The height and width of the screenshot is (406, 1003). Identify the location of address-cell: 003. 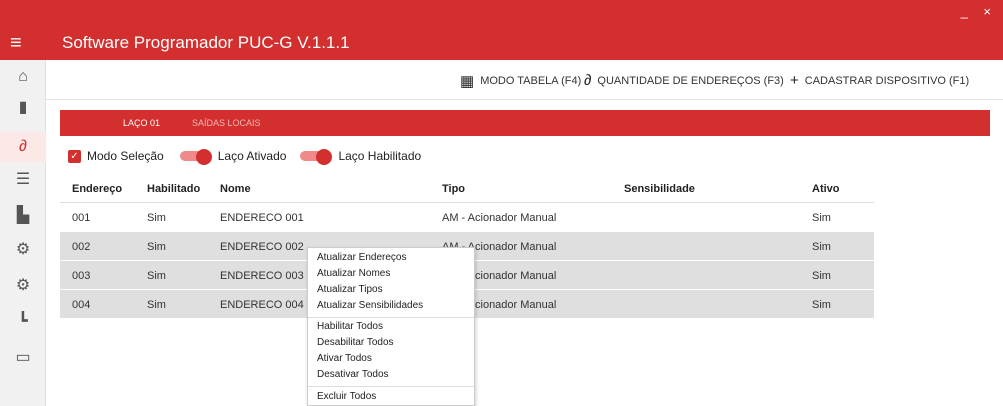
(81, 276).